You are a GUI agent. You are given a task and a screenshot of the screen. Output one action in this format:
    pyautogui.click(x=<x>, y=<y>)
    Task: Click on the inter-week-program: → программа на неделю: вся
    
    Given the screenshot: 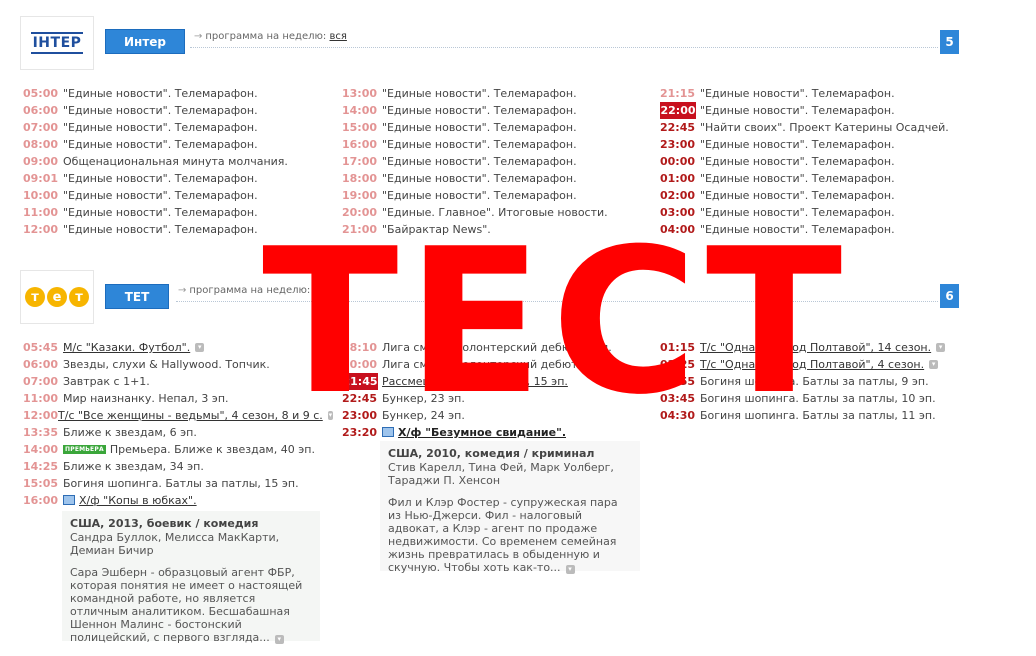 What is the action you would take?
    pyautogui.click(x=270, y=36)
    